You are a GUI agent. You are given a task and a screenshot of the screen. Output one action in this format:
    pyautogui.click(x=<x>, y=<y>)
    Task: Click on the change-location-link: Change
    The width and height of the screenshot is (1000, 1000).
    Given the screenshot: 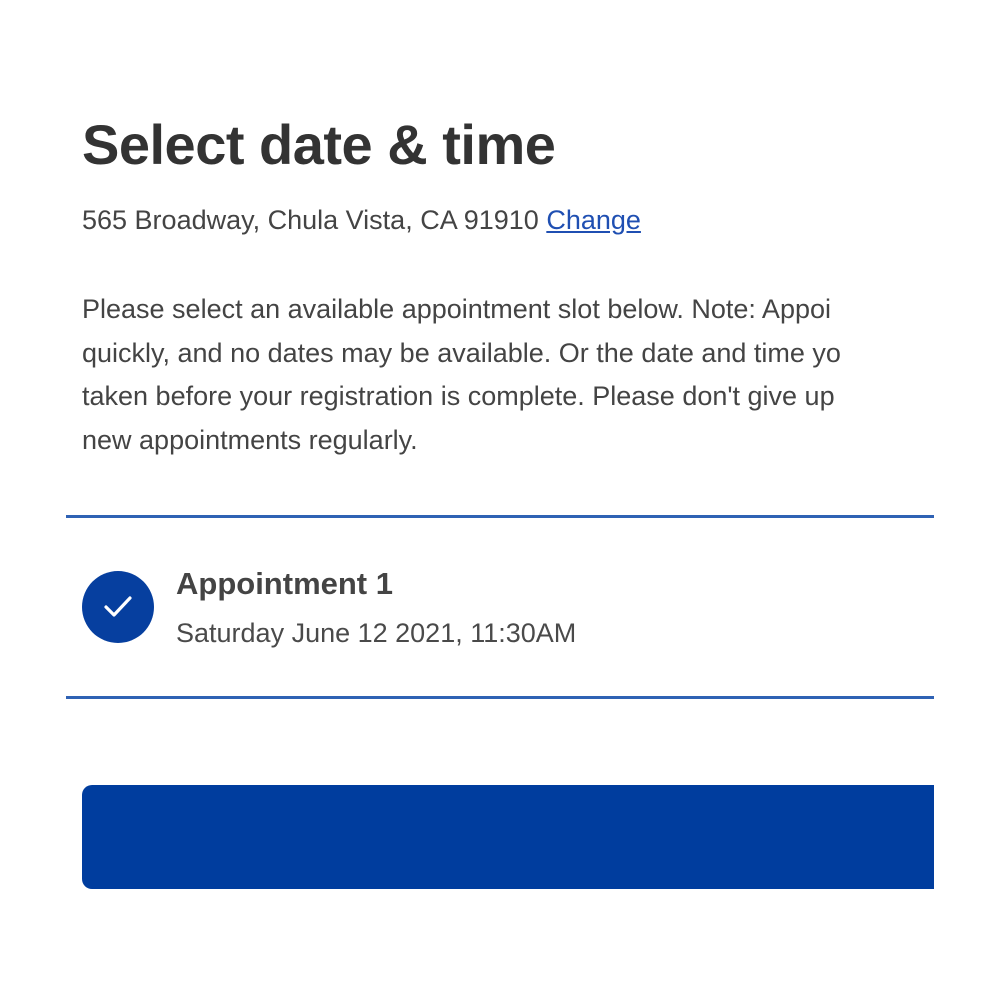 What is the action you would take?
    pyautogui.click(x=593, y=220)
    